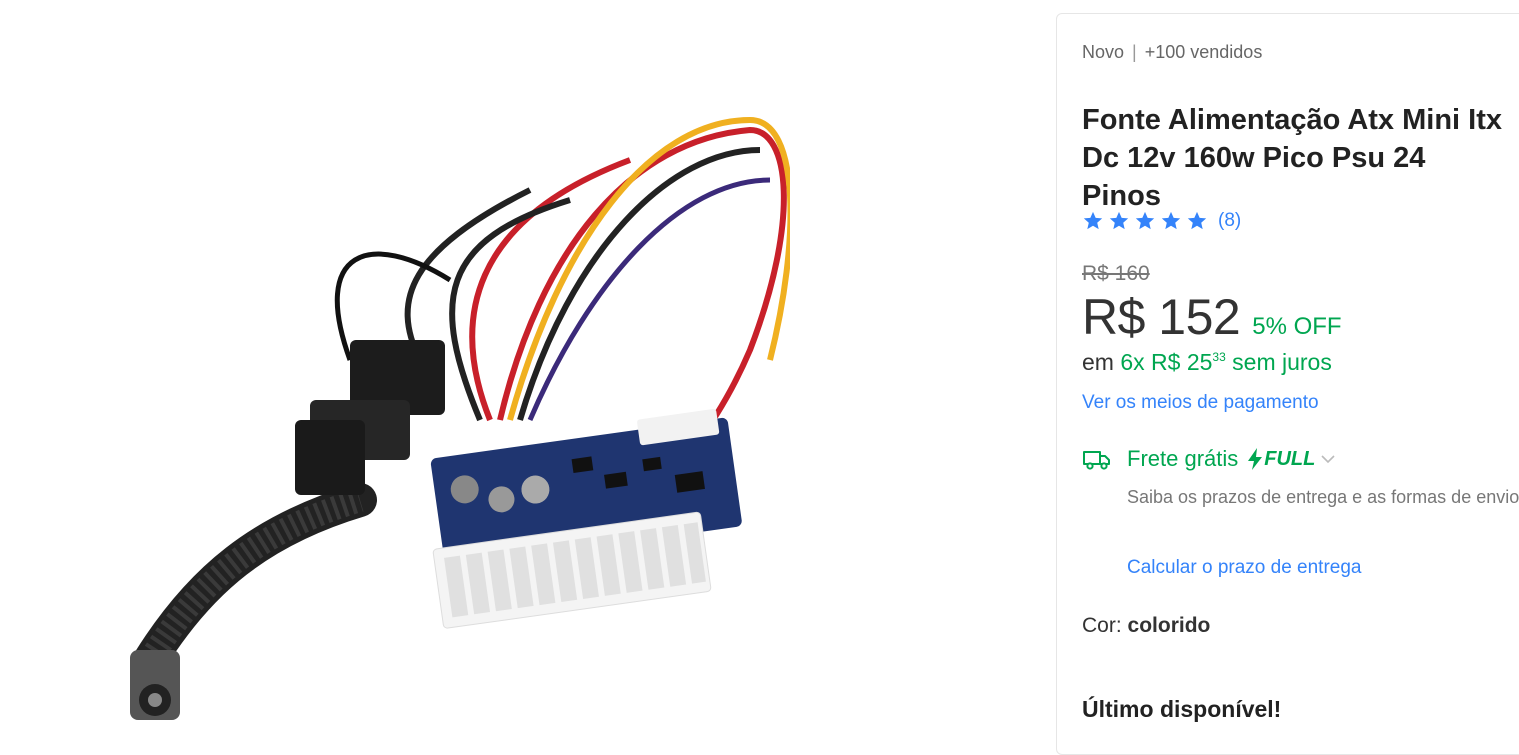  I want to click on installment-prefix: em, so click(1098, 362).